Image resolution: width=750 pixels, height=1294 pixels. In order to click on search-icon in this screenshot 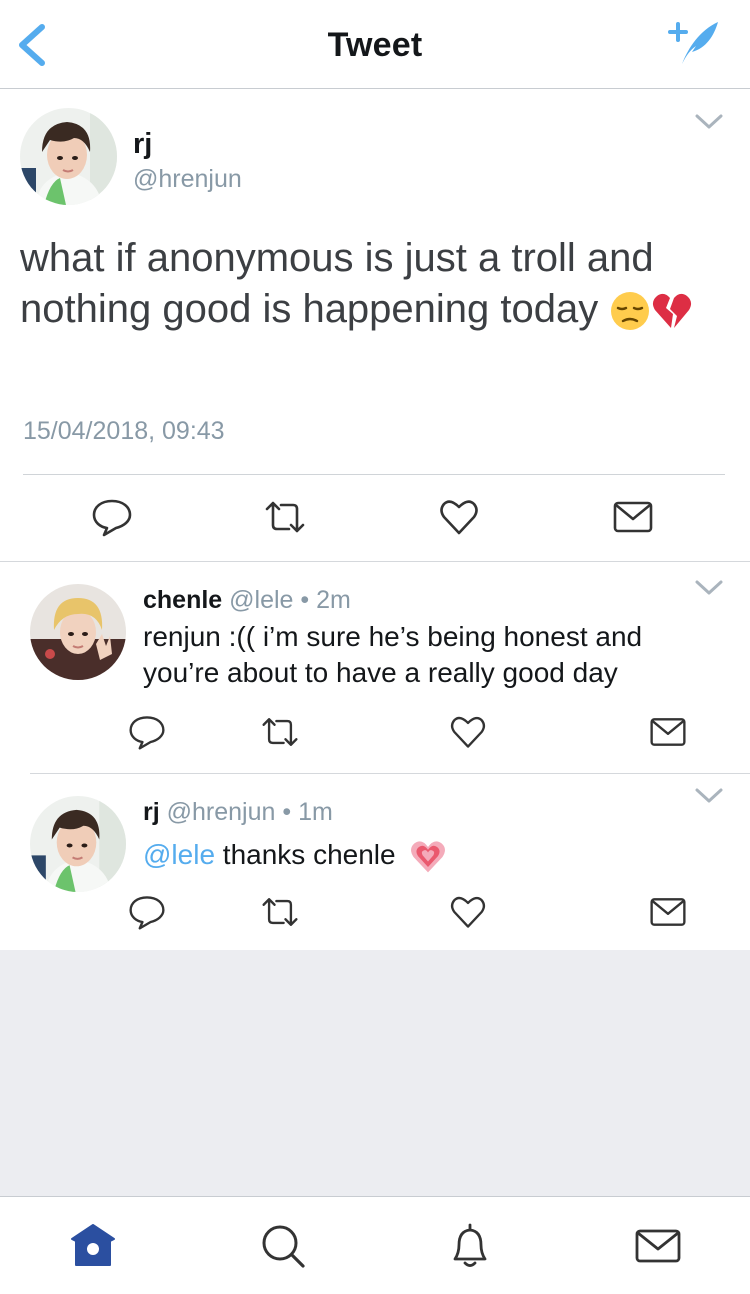, I will do `click(283, 1246)`.